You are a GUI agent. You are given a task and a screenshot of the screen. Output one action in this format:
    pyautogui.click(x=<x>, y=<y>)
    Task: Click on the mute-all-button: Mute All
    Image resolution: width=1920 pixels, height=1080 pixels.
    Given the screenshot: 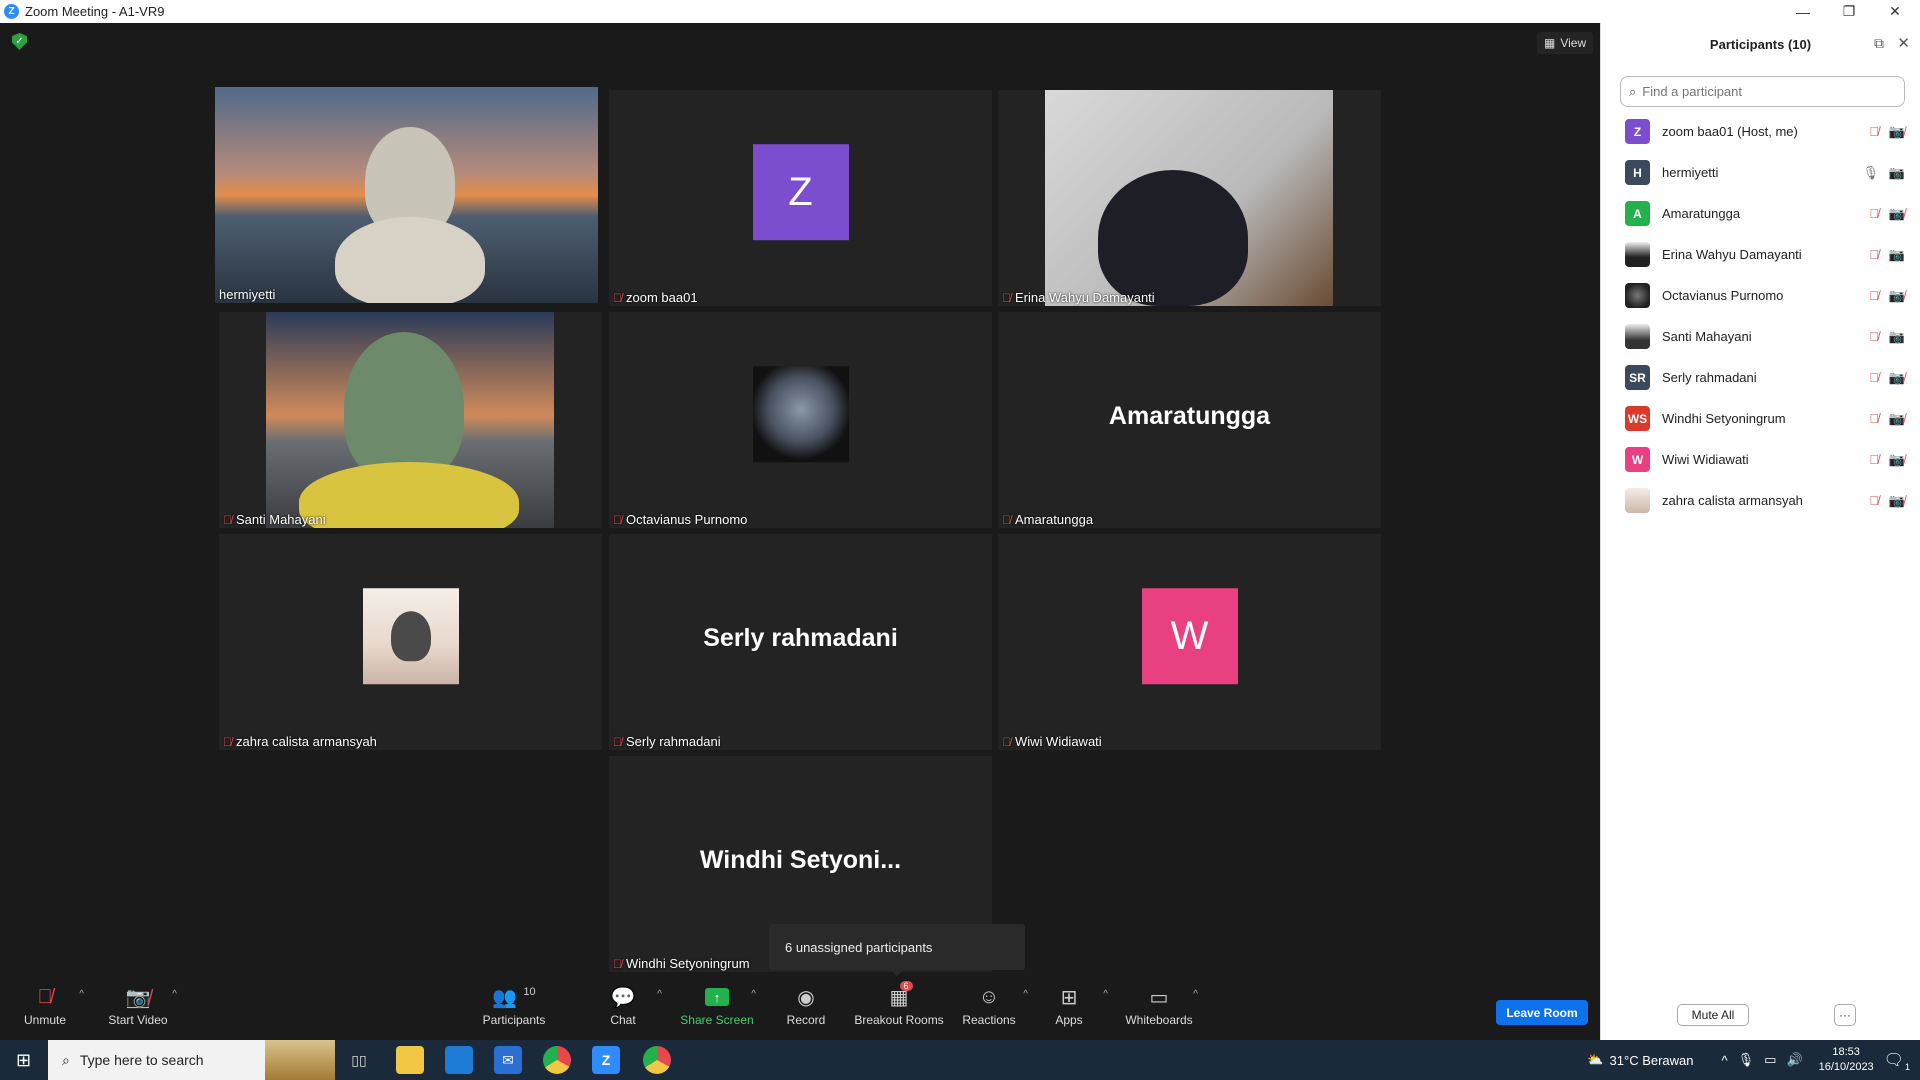 What is the action you would take?
    pyautogui.click(x=1713, y=1015)
    